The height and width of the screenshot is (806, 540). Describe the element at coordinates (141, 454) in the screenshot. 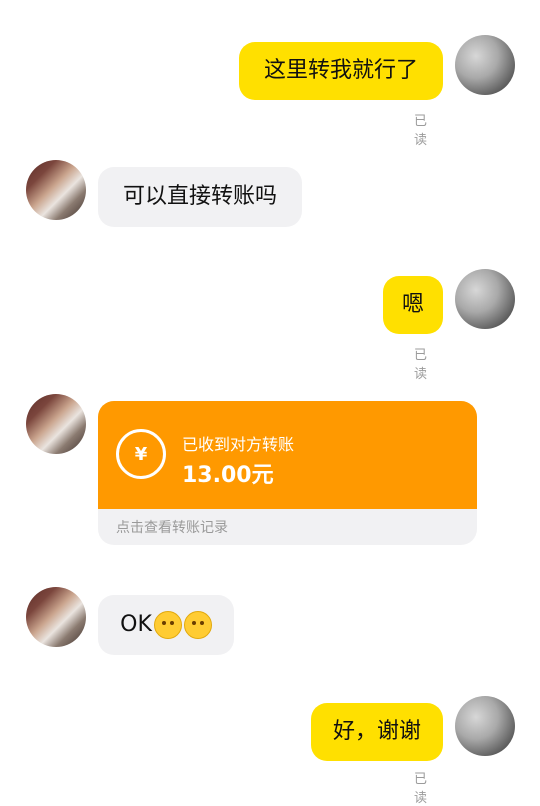

I see `yen-refresh-icon: ¥` at that location.